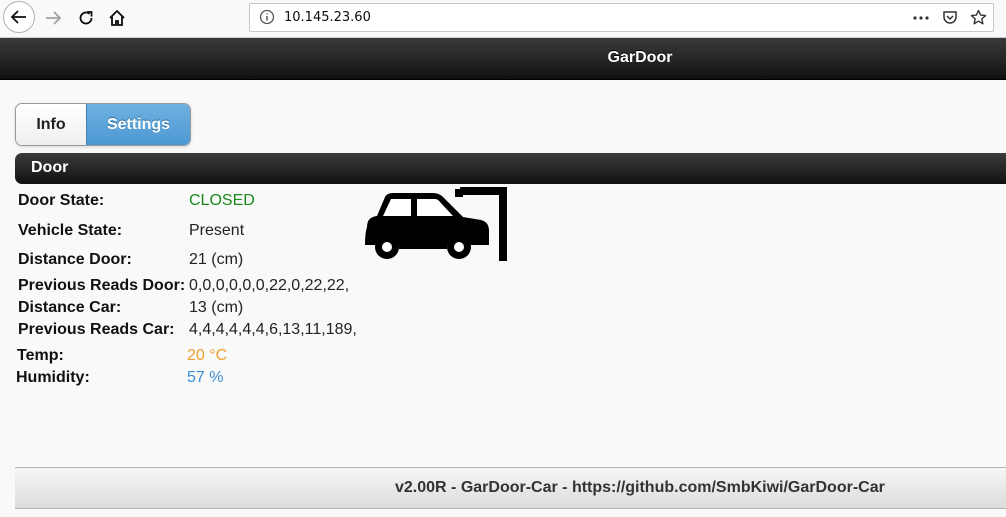  I want to click on info-icon, so click(267, 17).